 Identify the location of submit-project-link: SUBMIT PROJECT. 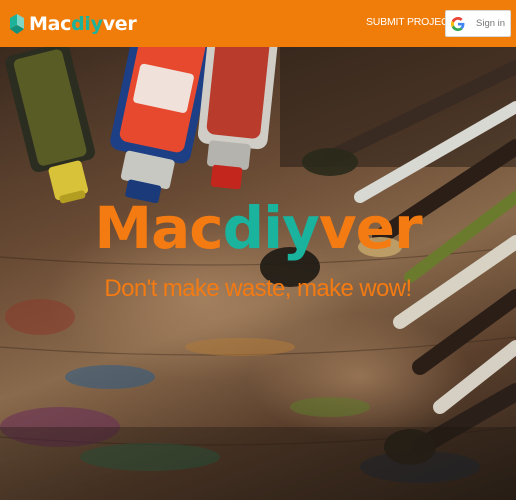
(410, 22).